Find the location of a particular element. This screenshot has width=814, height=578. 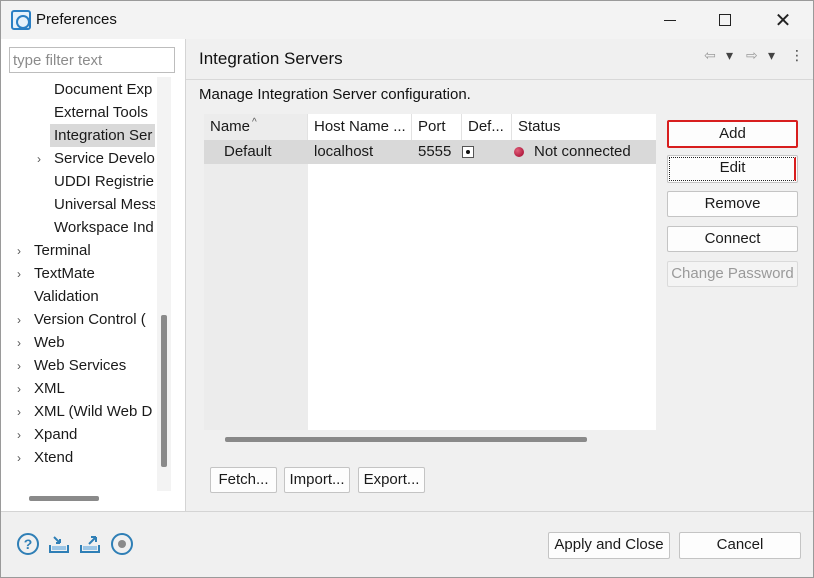

connect-button: Connect is located at coordinates (732, 239).